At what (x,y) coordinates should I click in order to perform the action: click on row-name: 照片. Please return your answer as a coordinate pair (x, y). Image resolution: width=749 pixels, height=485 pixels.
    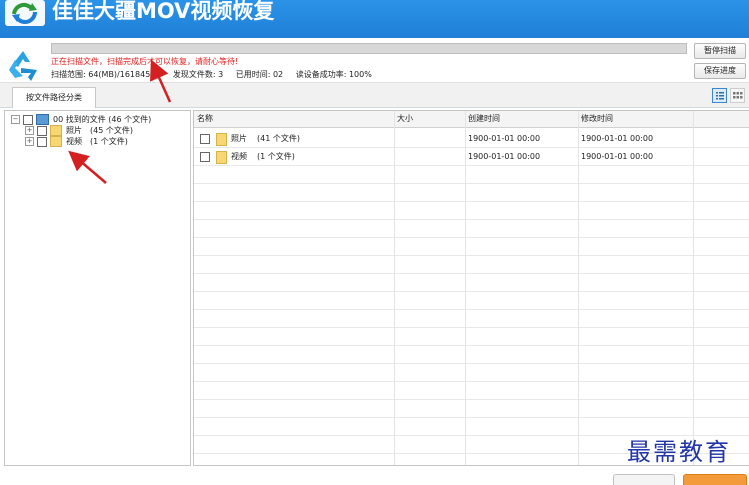
    Looking at the image, I should click on (239, 138).